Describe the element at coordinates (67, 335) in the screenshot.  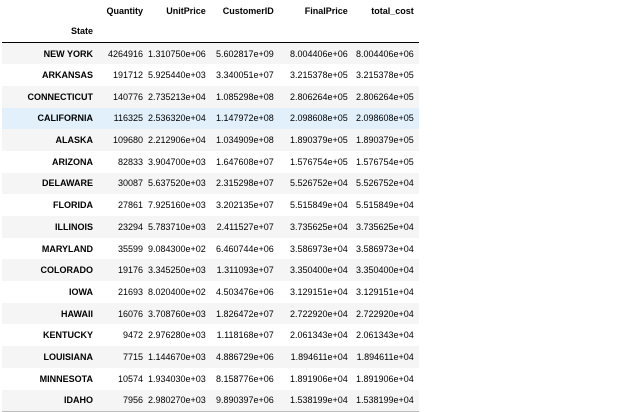
I see `row-index-label: KENTUCKY` at that location.